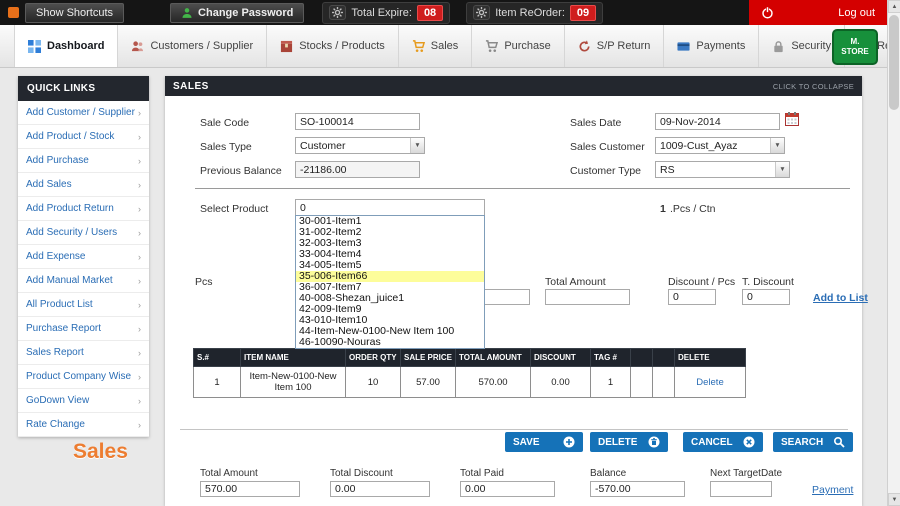  Describe the element at coordinates (64, 328) in the screenshot. I see `sidebar-item-label: Purchase Report` at that location.